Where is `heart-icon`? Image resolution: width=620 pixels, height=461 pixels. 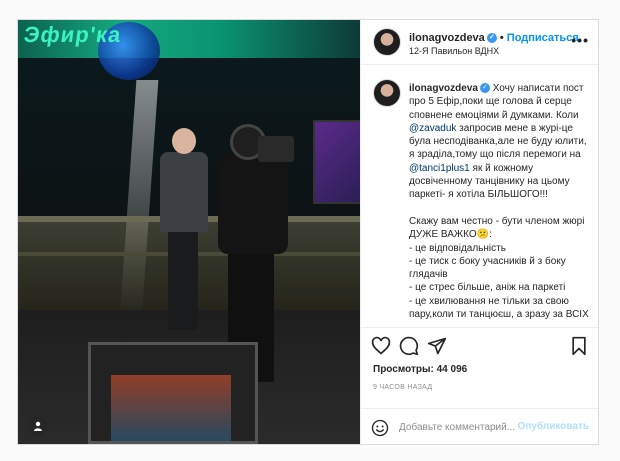 heart-icon is located at coordinates (381, 346).